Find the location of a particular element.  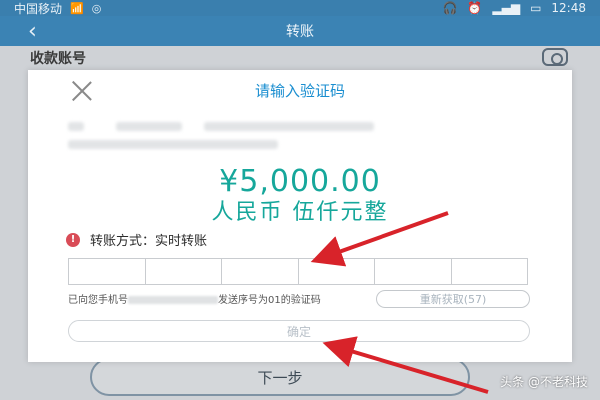

method-label: 转账方式： is located at coordinates (123, 241).